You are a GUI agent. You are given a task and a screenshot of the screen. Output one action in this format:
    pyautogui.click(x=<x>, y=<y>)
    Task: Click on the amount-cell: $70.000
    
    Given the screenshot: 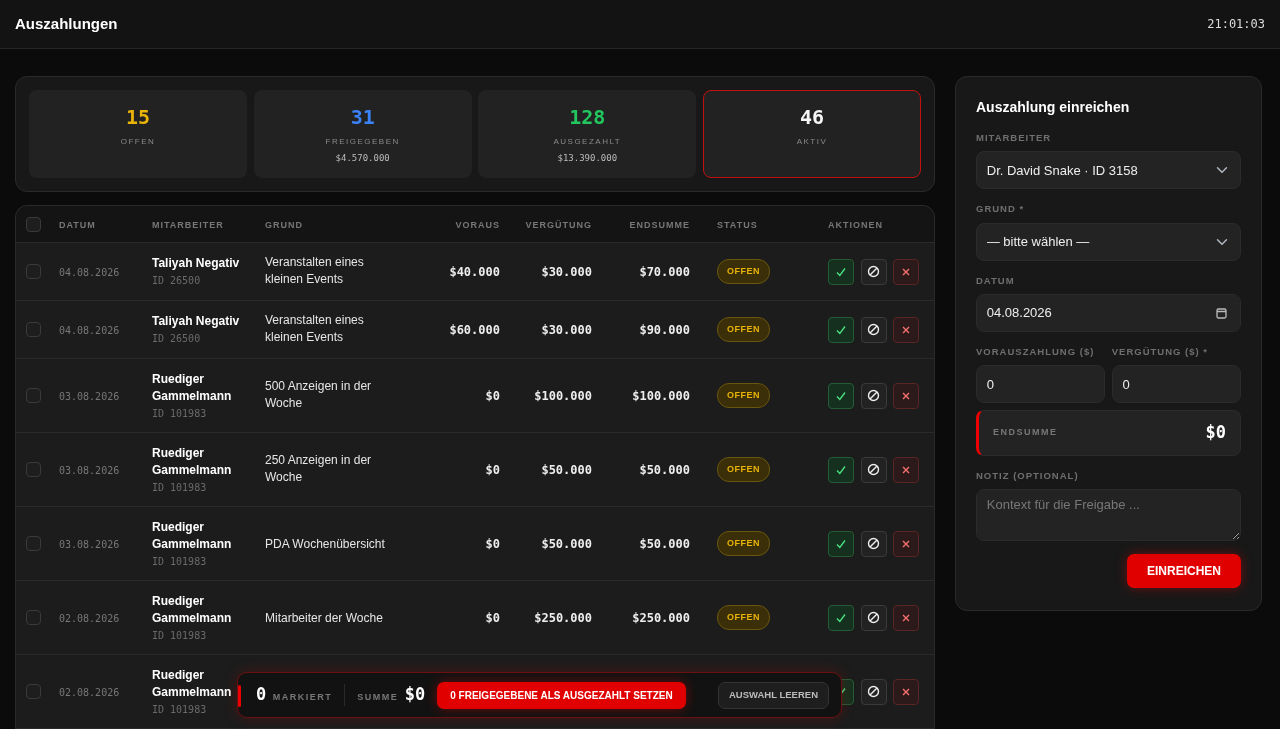 What is the action you would take?
    pyautogui.click(x=664, y=271)
    